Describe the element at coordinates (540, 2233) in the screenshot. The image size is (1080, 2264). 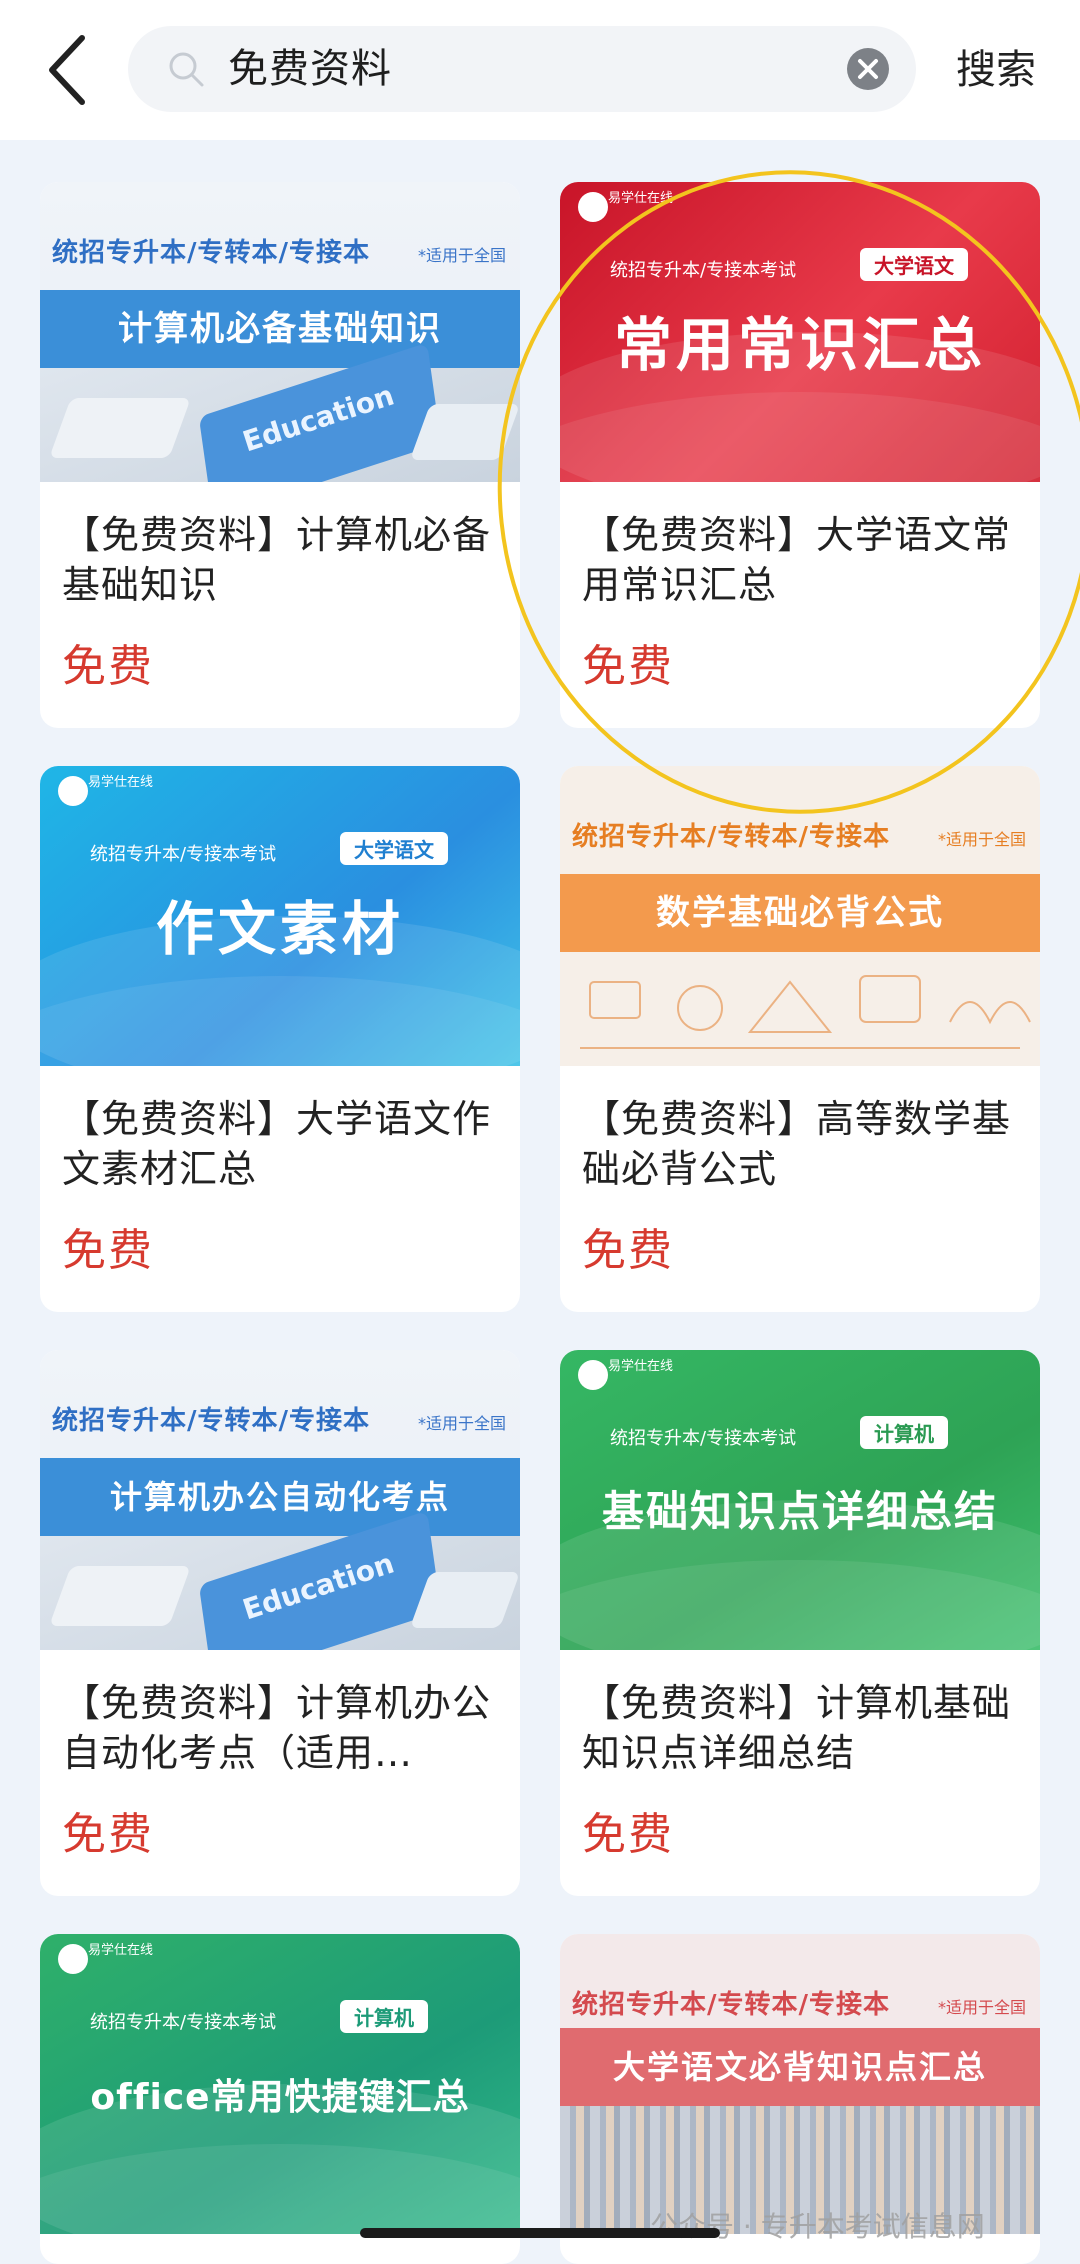
I see `home-indicator` at that location.